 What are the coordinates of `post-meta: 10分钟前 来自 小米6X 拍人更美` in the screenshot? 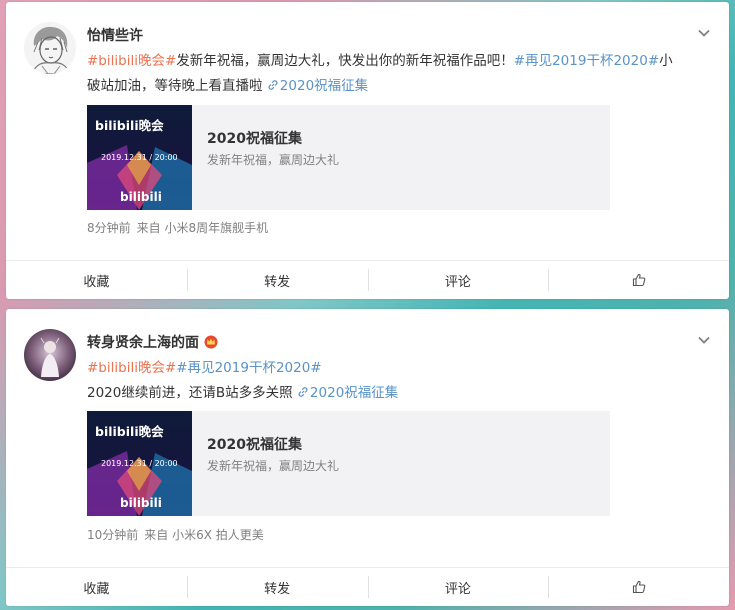 It's located at (178, 534).